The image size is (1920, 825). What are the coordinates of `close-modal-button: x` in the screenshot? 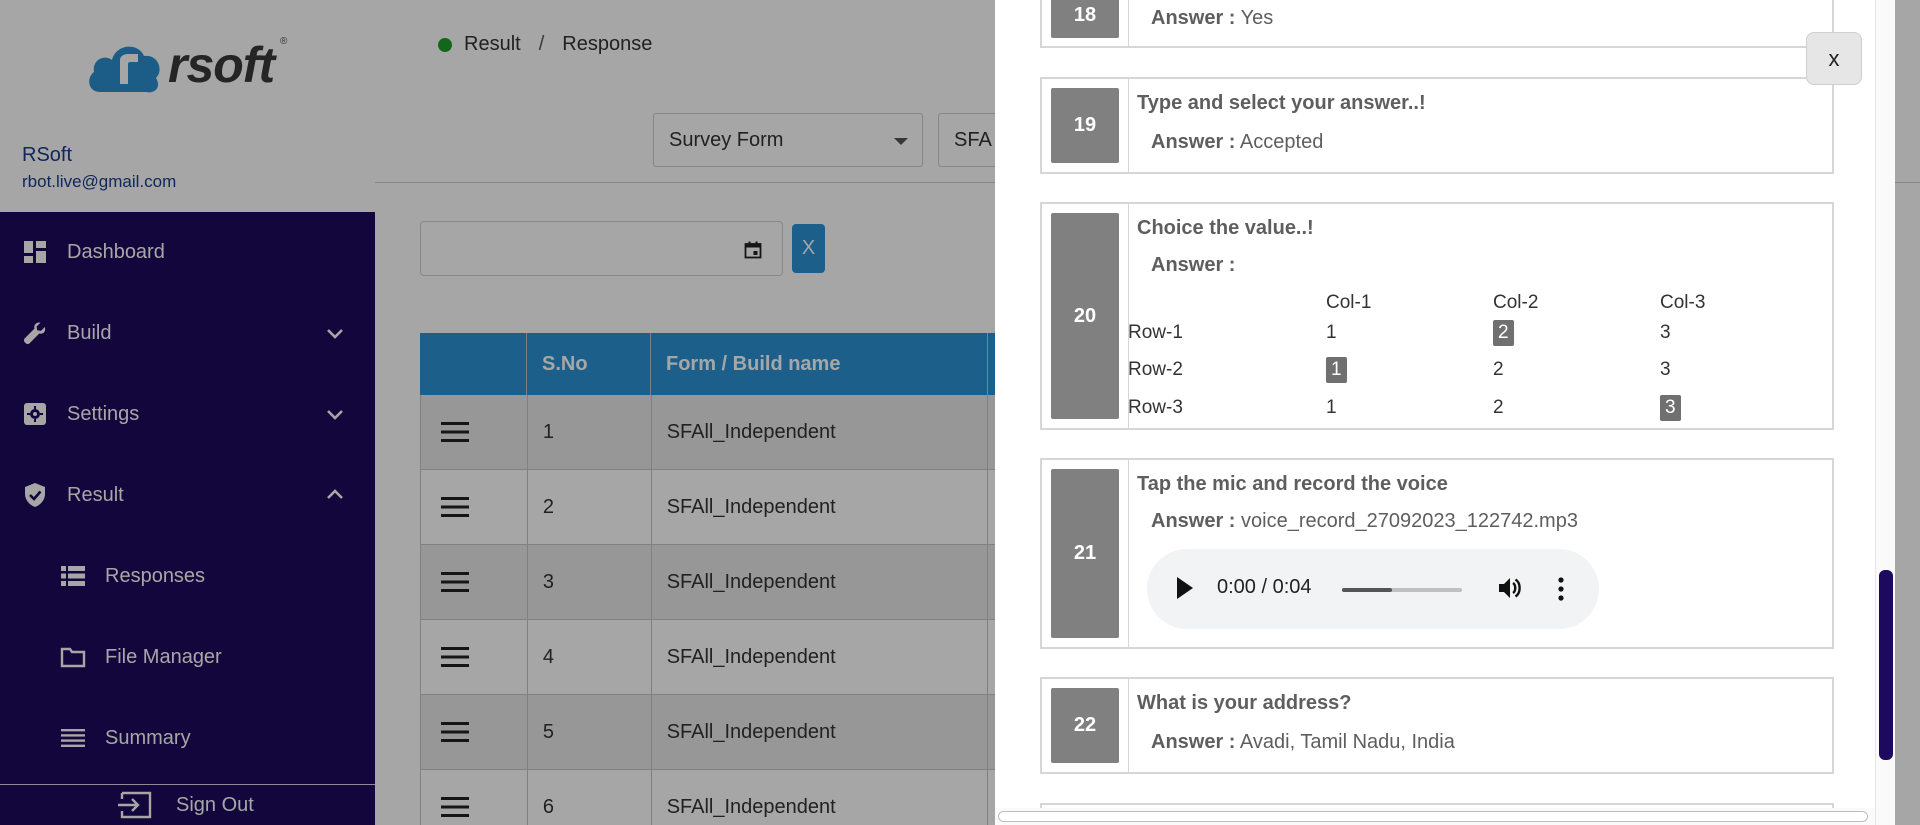 It's located at (1834, 58).